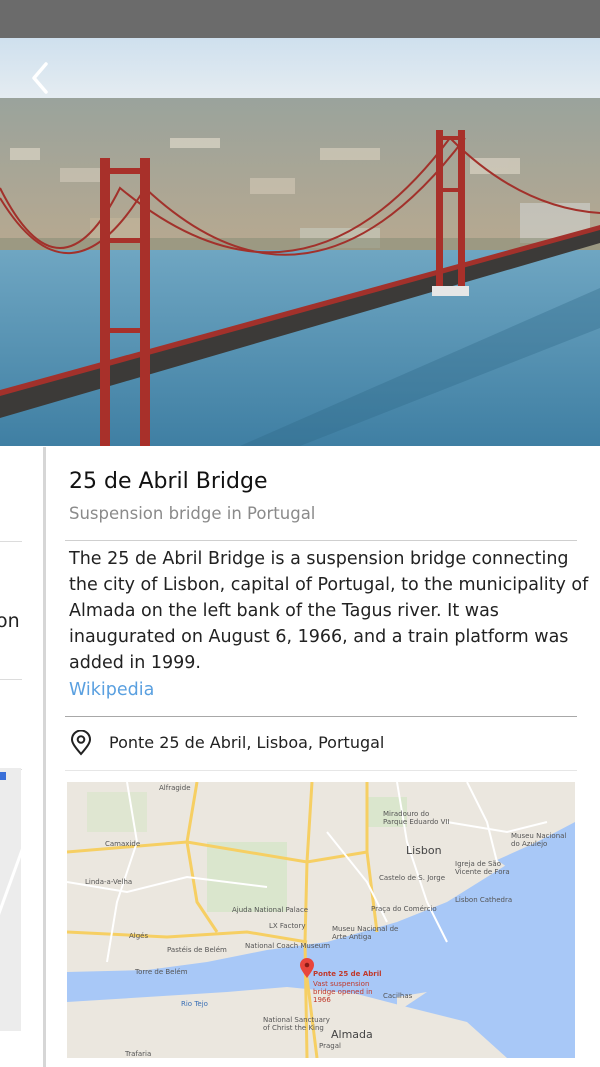  Describe the element at coordinates (197, 950) in the screenshot. I see `map-label: Pastéis de Belém` at that location.